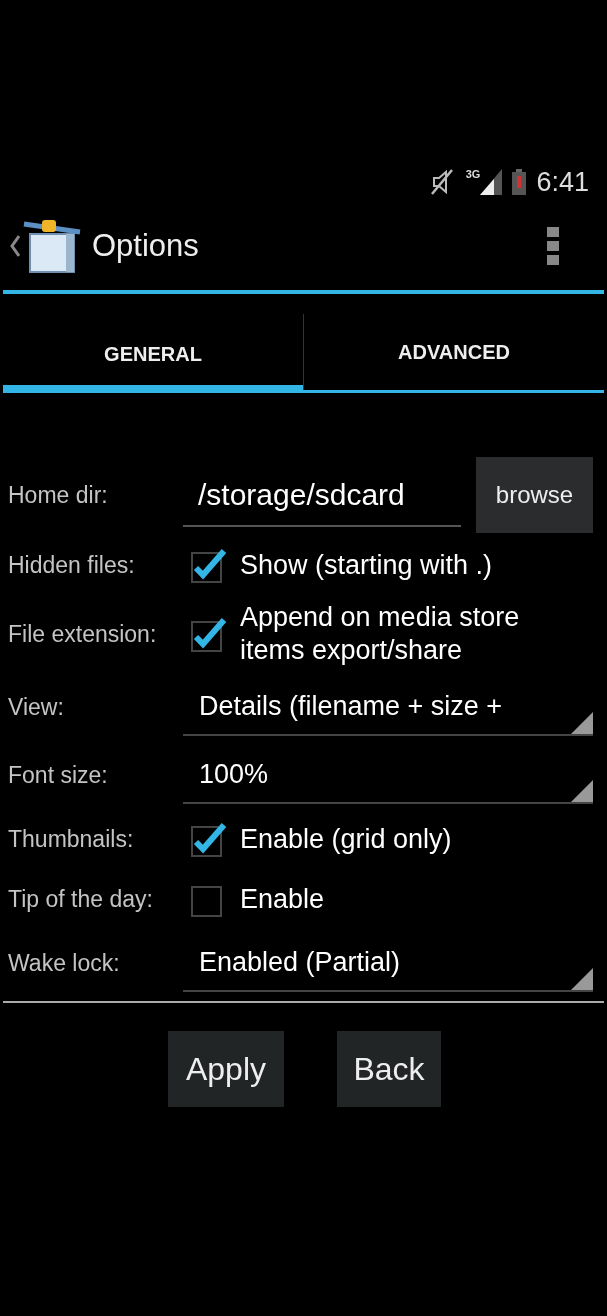  Describe the element at coordinates (562, 182) in the screenshot. I see `clock: 6:41` at that location.